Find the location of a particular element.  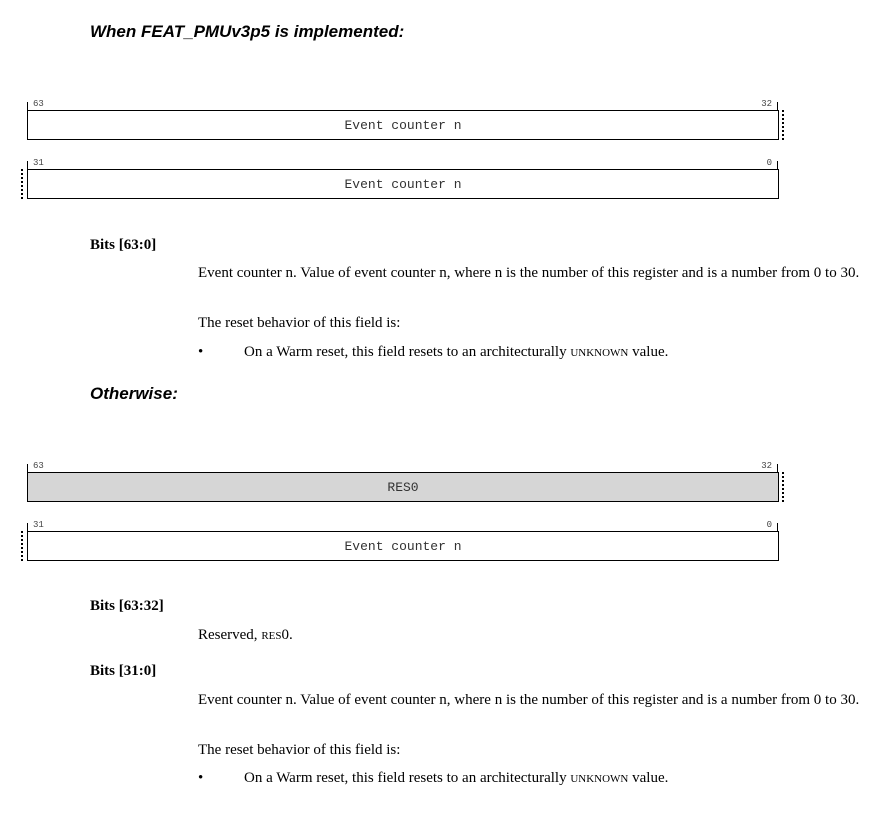

register-field-res0: RES0 is located at coordinates (403, 487).